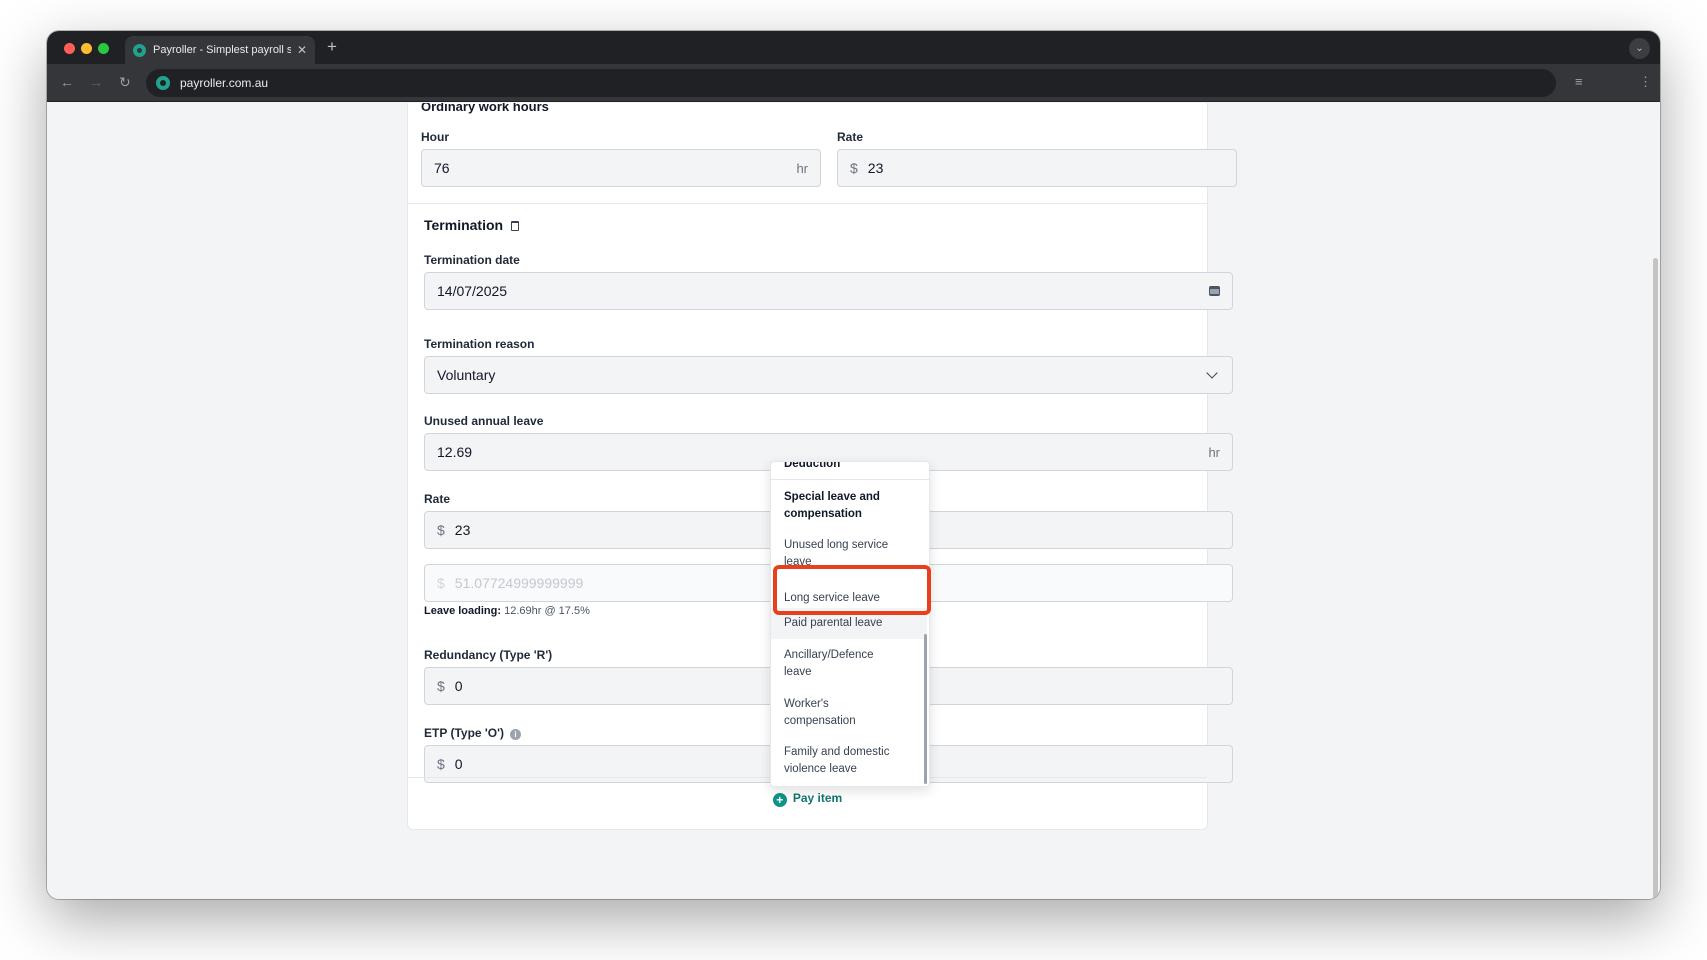  I want to click on minimize-window-button, so click(86, 48).